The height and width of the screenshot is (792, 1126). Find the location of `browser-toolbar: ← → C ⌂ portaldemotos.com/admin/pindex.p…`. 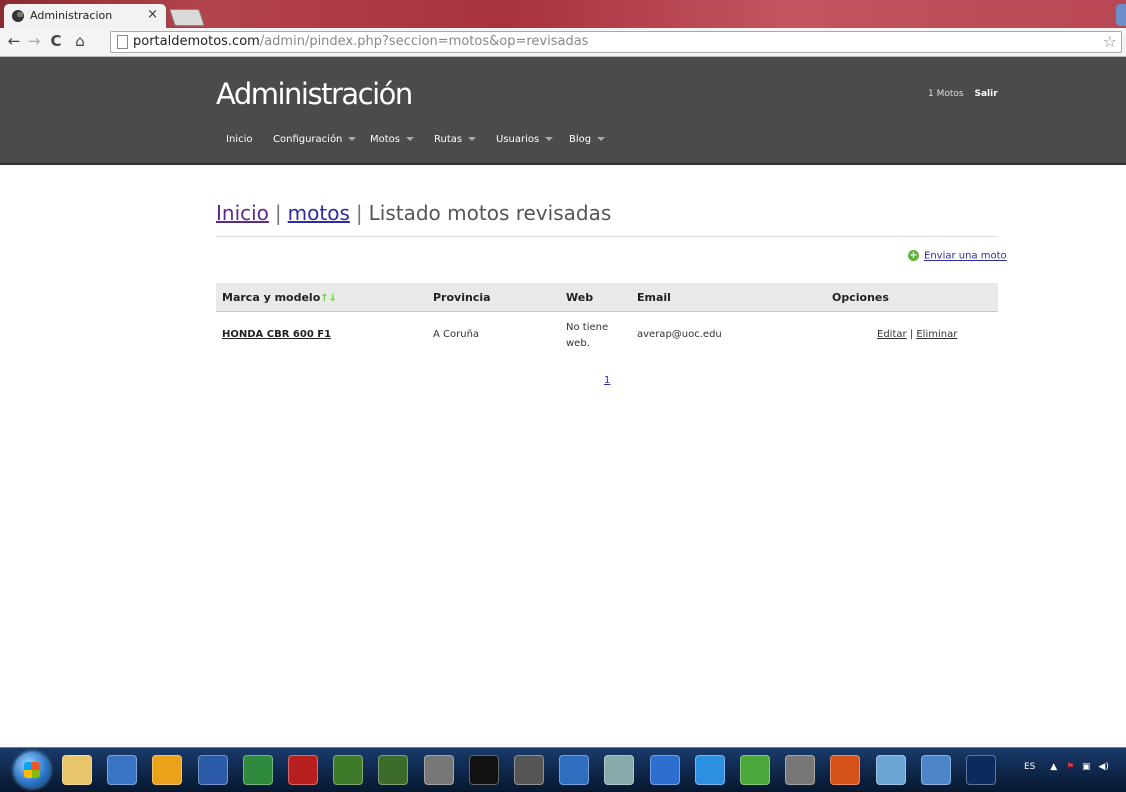

browser-toolbar: ← → C ⌂ portaldemotos.com/admin/pindex.p… is located at coordinates (563, 42).